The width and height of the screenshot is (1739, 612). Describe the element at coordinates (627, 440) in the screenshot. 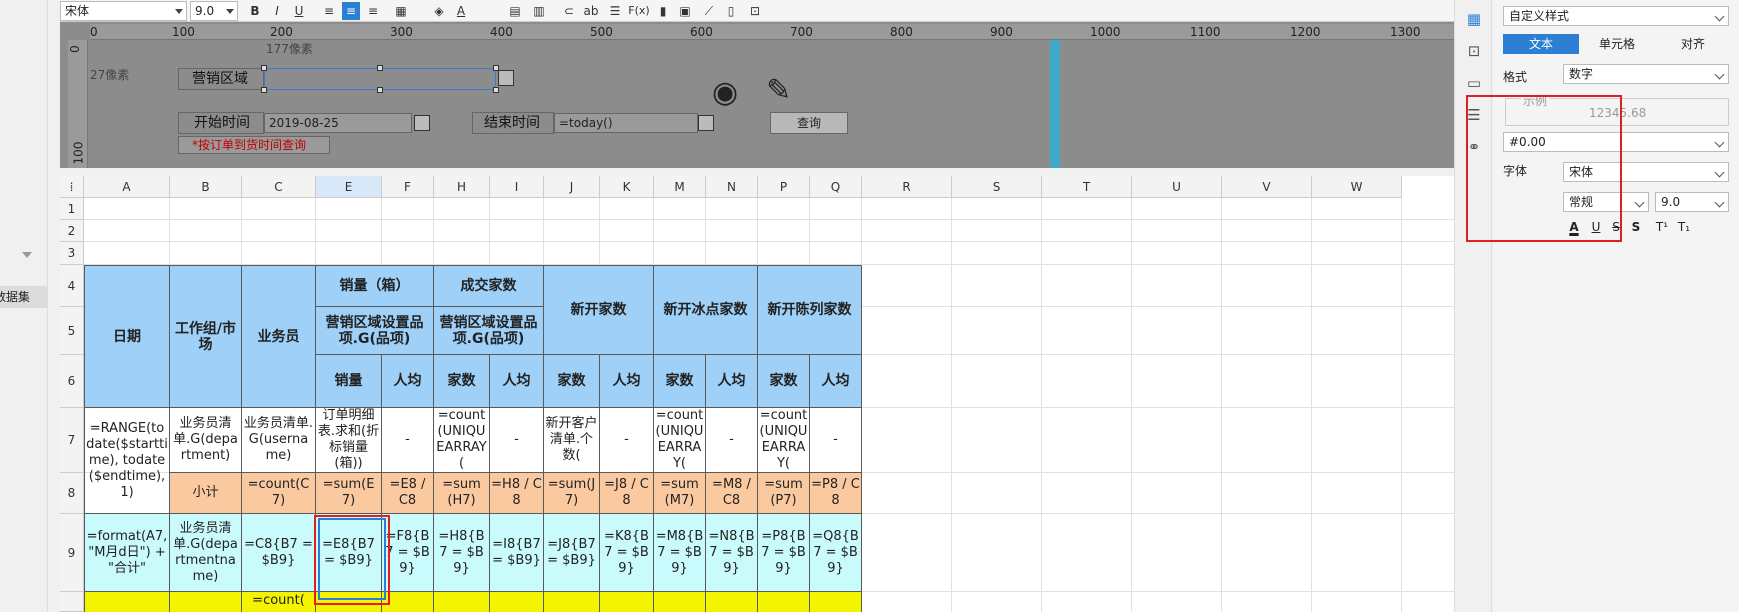

I see `cell-k7: -` at that location.